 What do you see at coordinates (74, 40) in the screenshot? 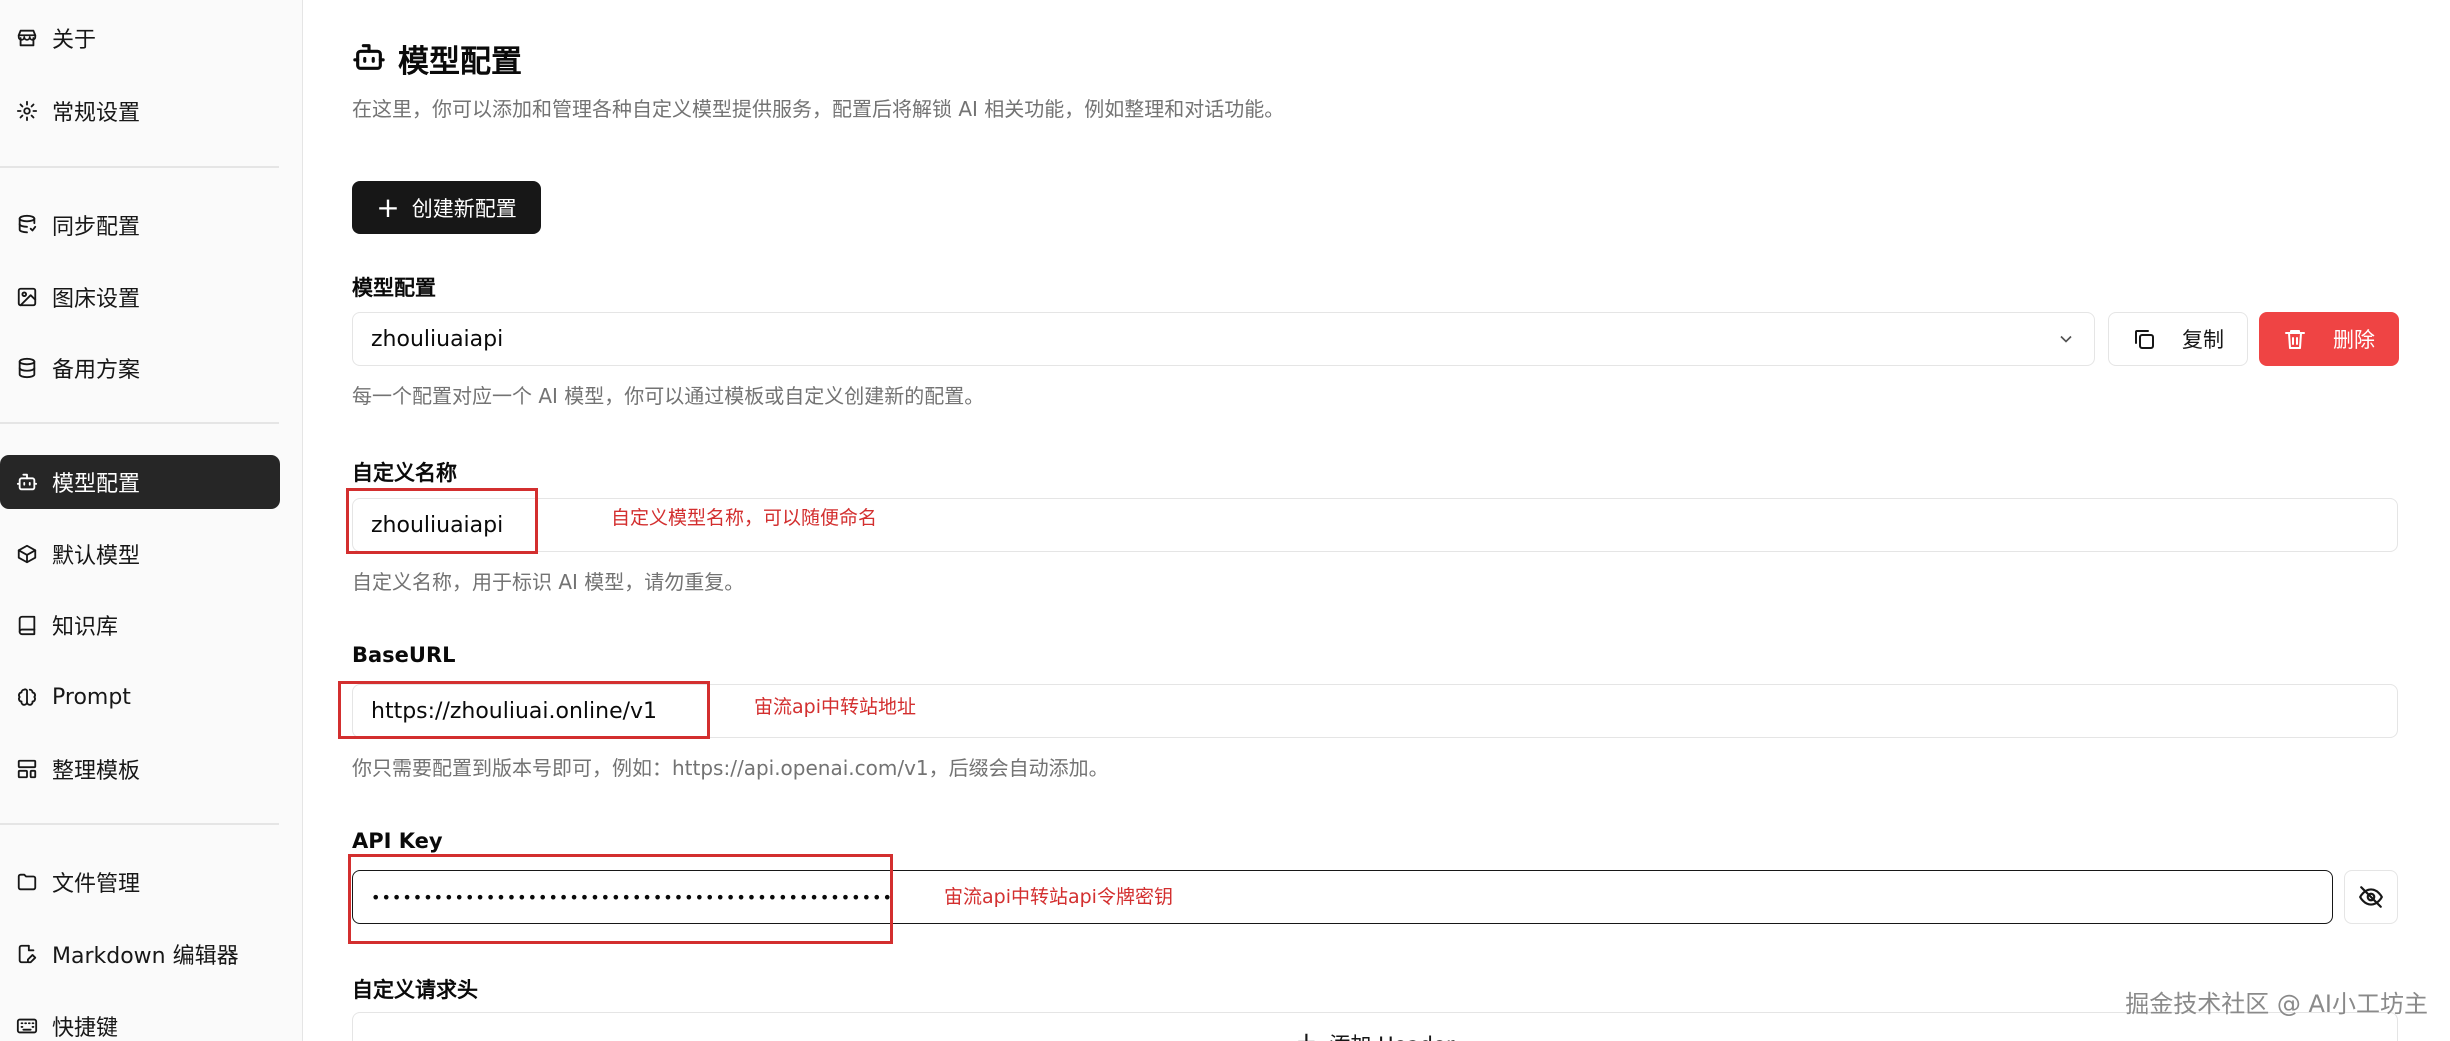
I see `sidebar-item-label: 关于` at bounding box center [74, 40].